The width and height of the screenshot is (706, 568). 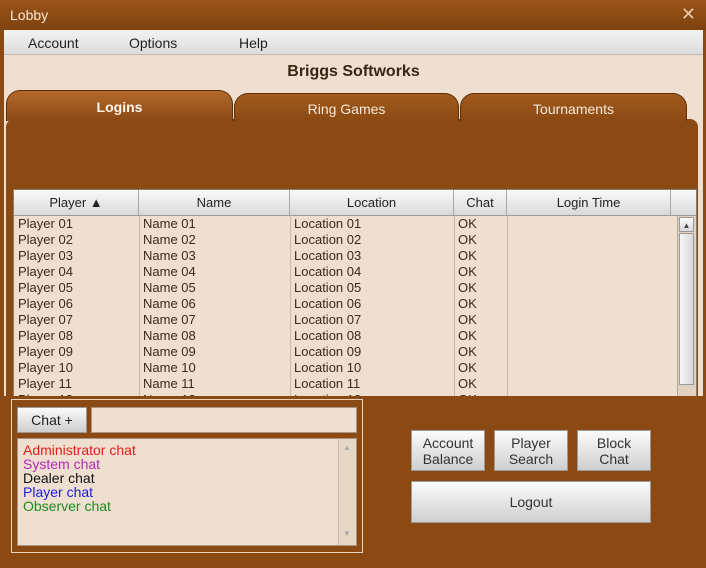 What do you see at coordinates (328, 223) in the screenshot?
I see `cell-location: Location 01` at bounding box center [328, 223].